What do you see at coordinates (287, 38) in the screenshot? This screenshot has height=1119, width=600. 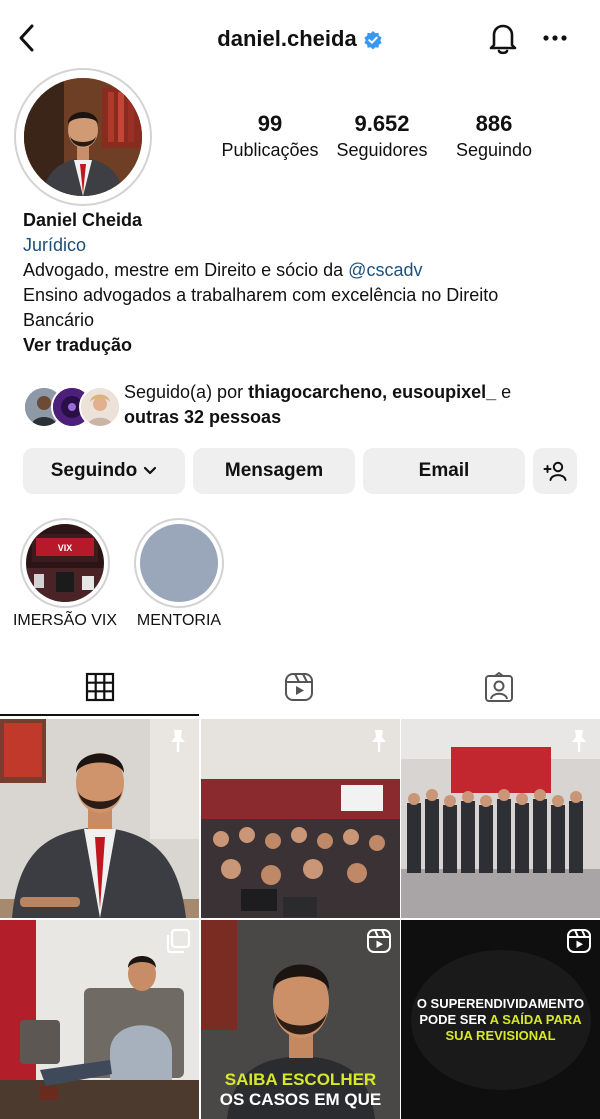 I see `username-text: daniel.cheida` at bounding box center [287, 38].